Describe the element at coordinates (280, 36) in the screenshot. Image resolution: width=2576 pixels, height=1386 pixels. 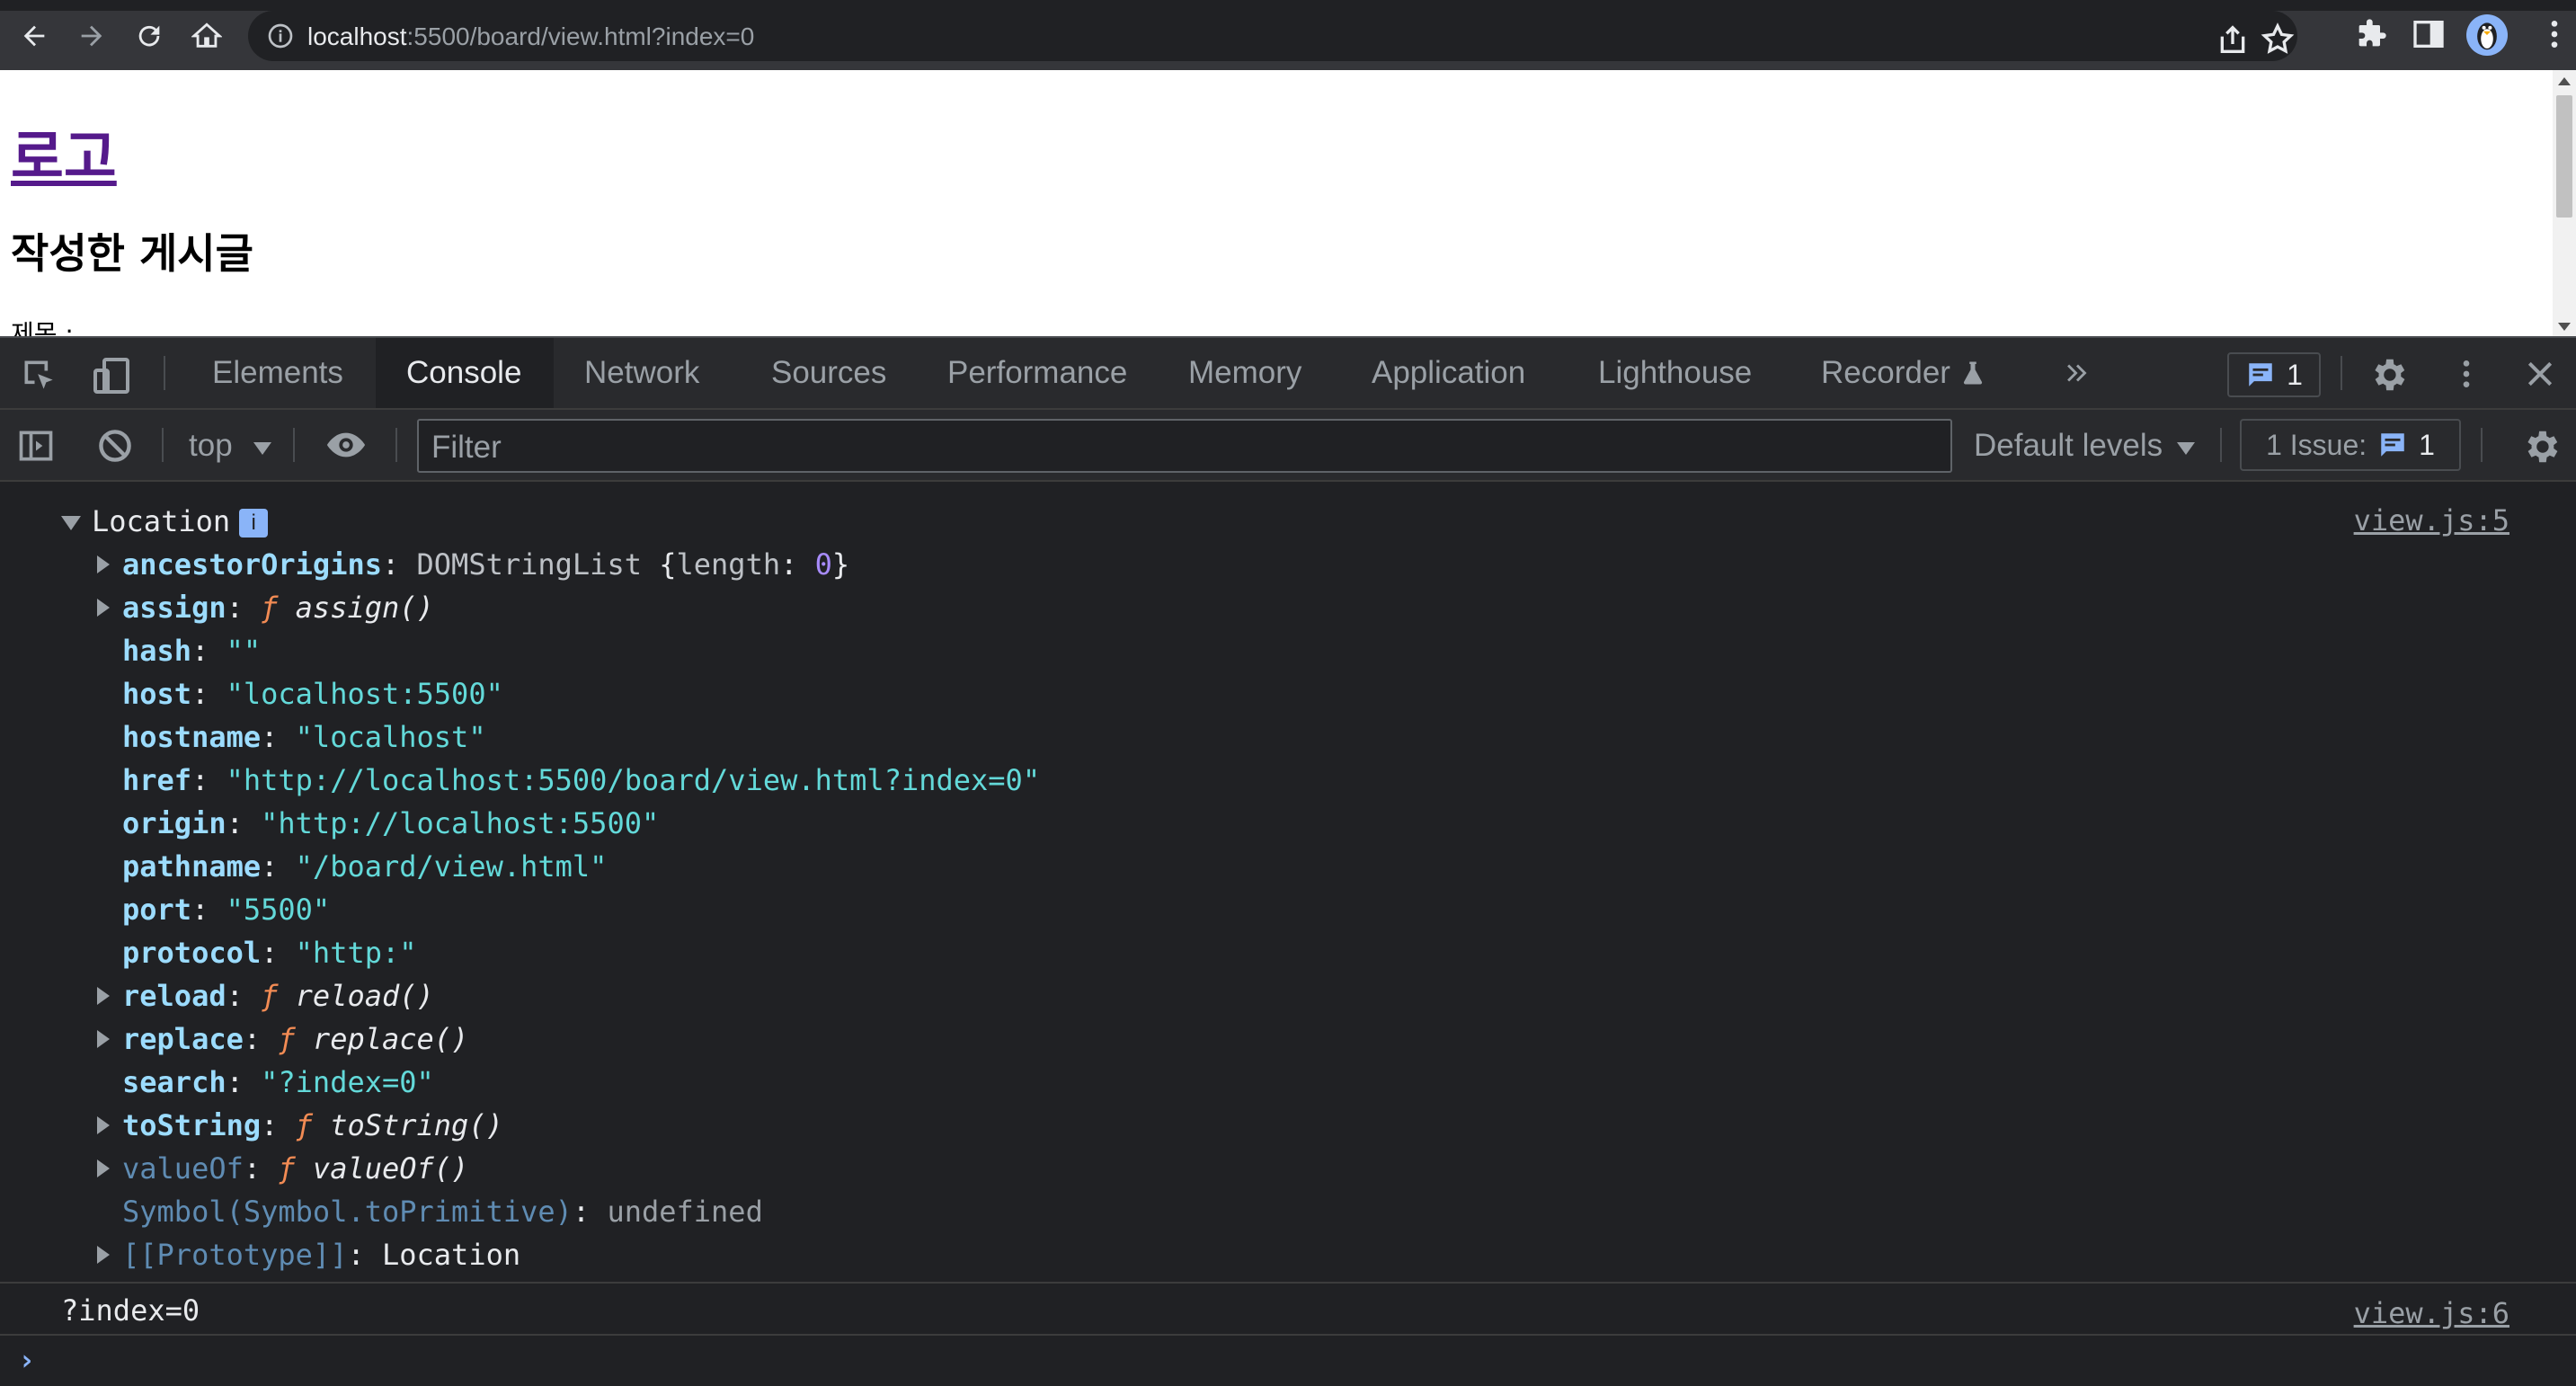
I see `info-icon` at that location.